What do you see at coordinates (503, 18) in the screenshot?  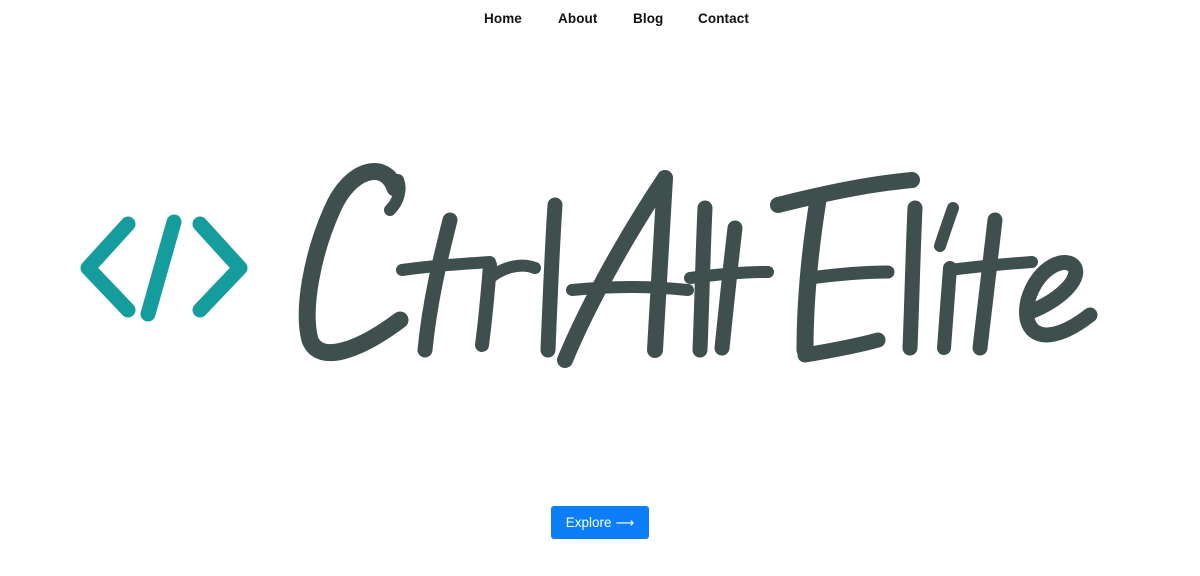 I see `nav-home-link: Home` at bounding box center [503, 18].